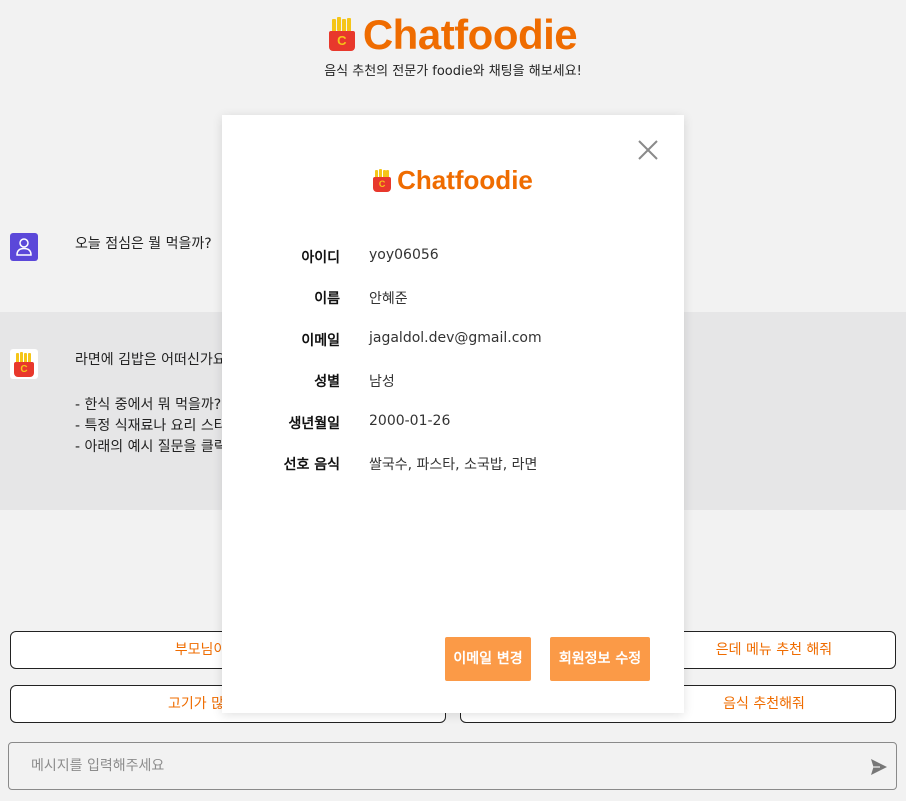 The height and width of the screenshot is (801, 906). What do you see at coordinates (320, 258) in the screenshot?
I see `info-label: 아이디` at bounding box center [320, 258].